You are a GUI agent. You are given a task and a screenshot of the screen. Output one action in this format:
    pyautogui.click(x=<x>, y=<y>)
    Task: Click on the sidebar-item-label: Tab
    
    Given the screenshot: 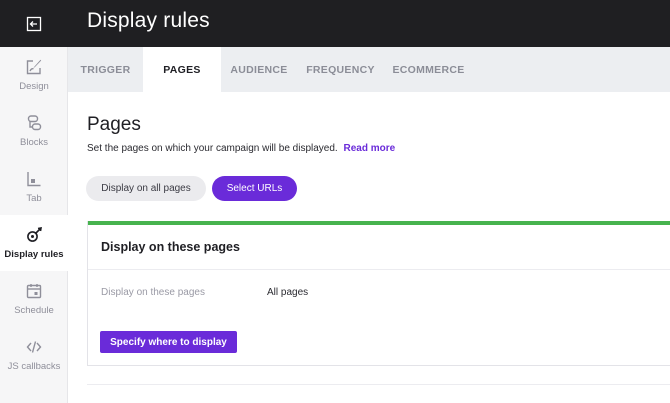 What is the action you would take?
    pyautogui.click(x=34, y=198)
    